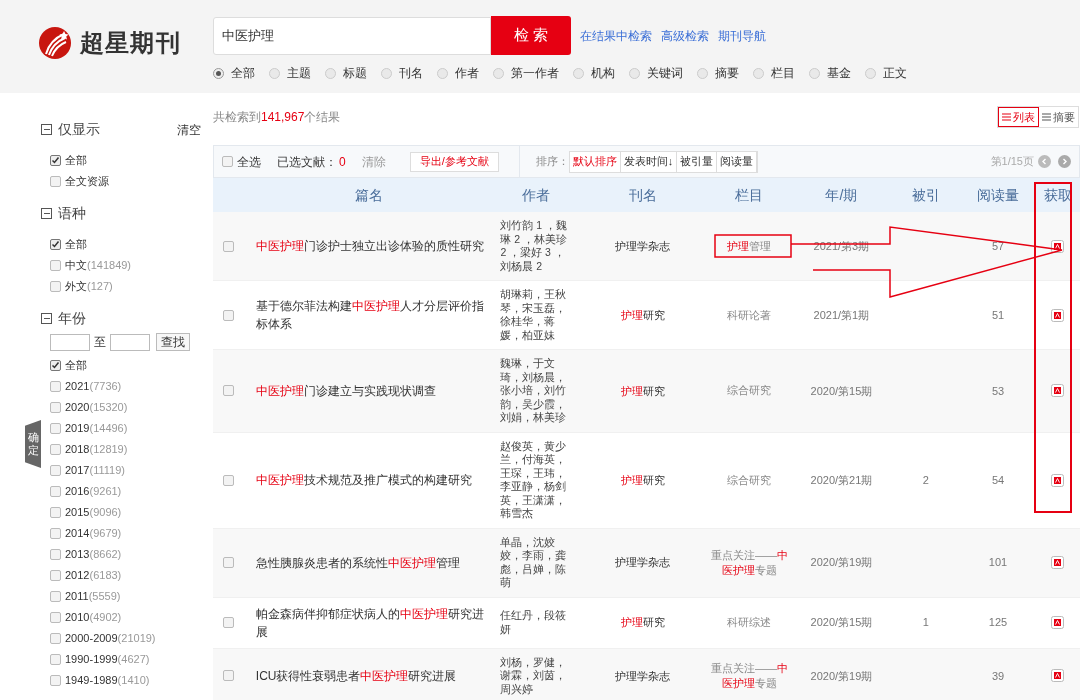 The height and width of the screenshot is (700, 1080). What do you see at coordinates (249, 161) in the screenshot?
I see `select-all-label: 全选` at bounding box center [249, 161].